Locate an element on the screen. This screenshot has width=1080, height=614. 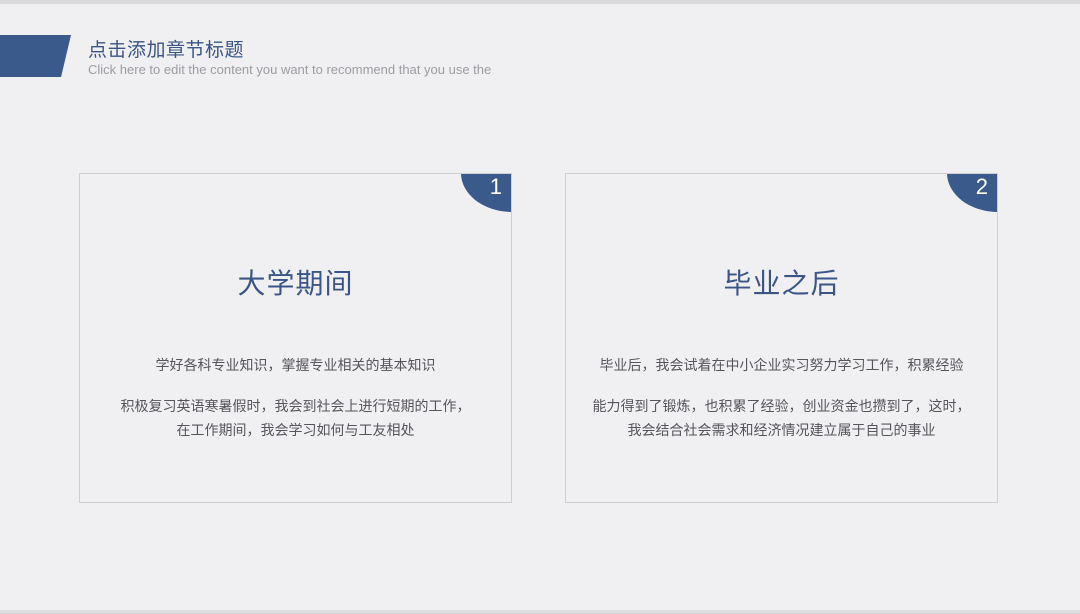
section-title: 点击添加章节标题 is located at coordinates (166, 48).